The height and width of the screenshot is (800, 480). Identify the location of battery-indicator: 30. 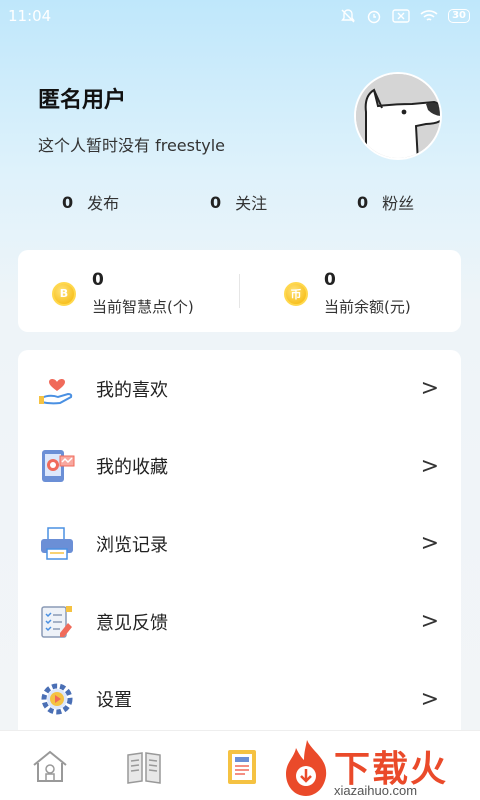
(459, 16).